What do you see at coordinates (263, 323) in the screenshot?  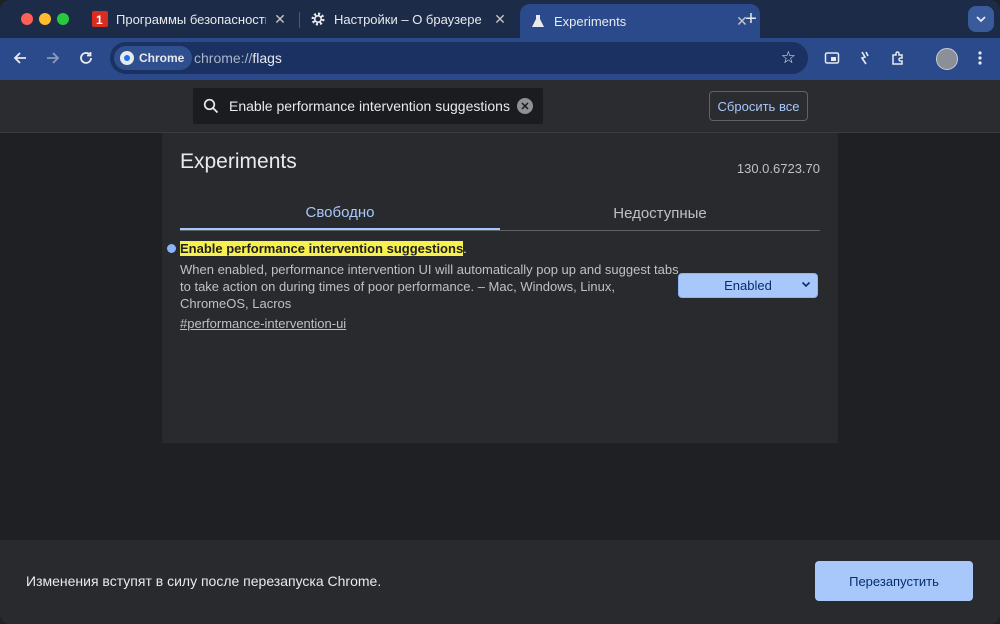 I see `experiment-permalink: #performance-intervention-ui` at bounding box center [263, 323].